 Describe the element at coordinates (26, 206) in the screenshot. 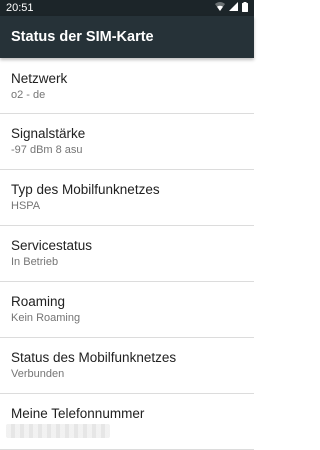

I see `item-summary: HSPA` at that location.